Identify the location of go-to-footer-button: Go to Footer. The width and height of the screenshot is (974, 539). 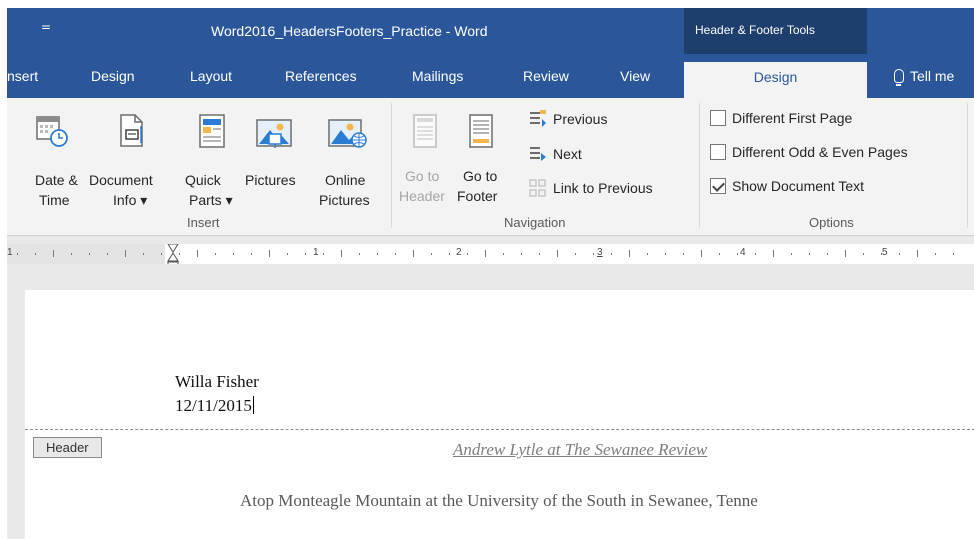
(482, 153).